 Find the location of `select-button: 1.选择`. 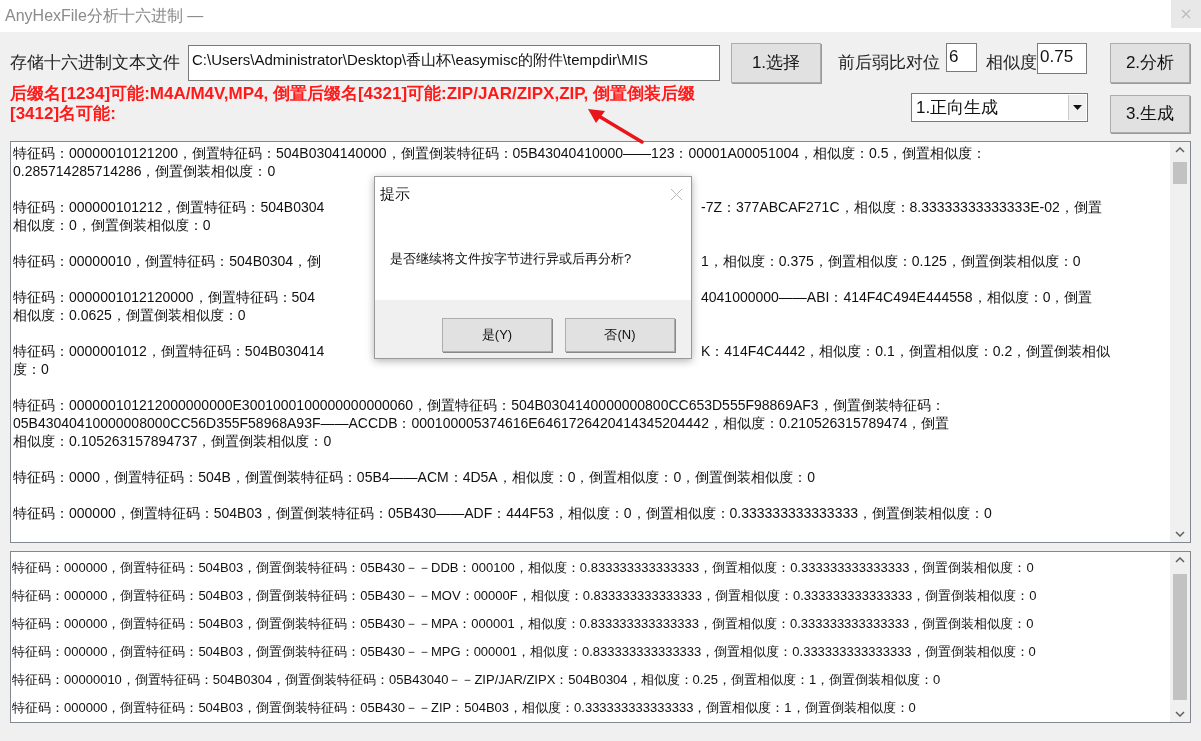

select-button: 1.选择 is located at coordinates (776, 63).